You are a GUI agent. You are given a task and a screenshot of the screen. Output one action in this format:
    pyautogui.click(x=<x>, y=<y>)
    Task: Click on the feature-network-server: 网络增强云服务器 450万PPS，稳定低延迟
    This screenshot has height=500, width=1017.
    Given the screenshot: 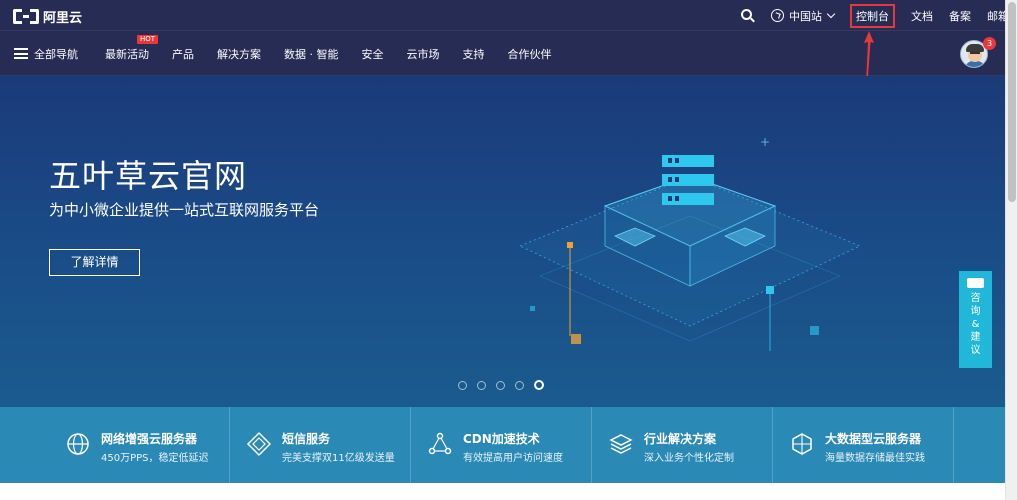 What is the action you would take?
    pyautogui.click(x=139, y=445)
    